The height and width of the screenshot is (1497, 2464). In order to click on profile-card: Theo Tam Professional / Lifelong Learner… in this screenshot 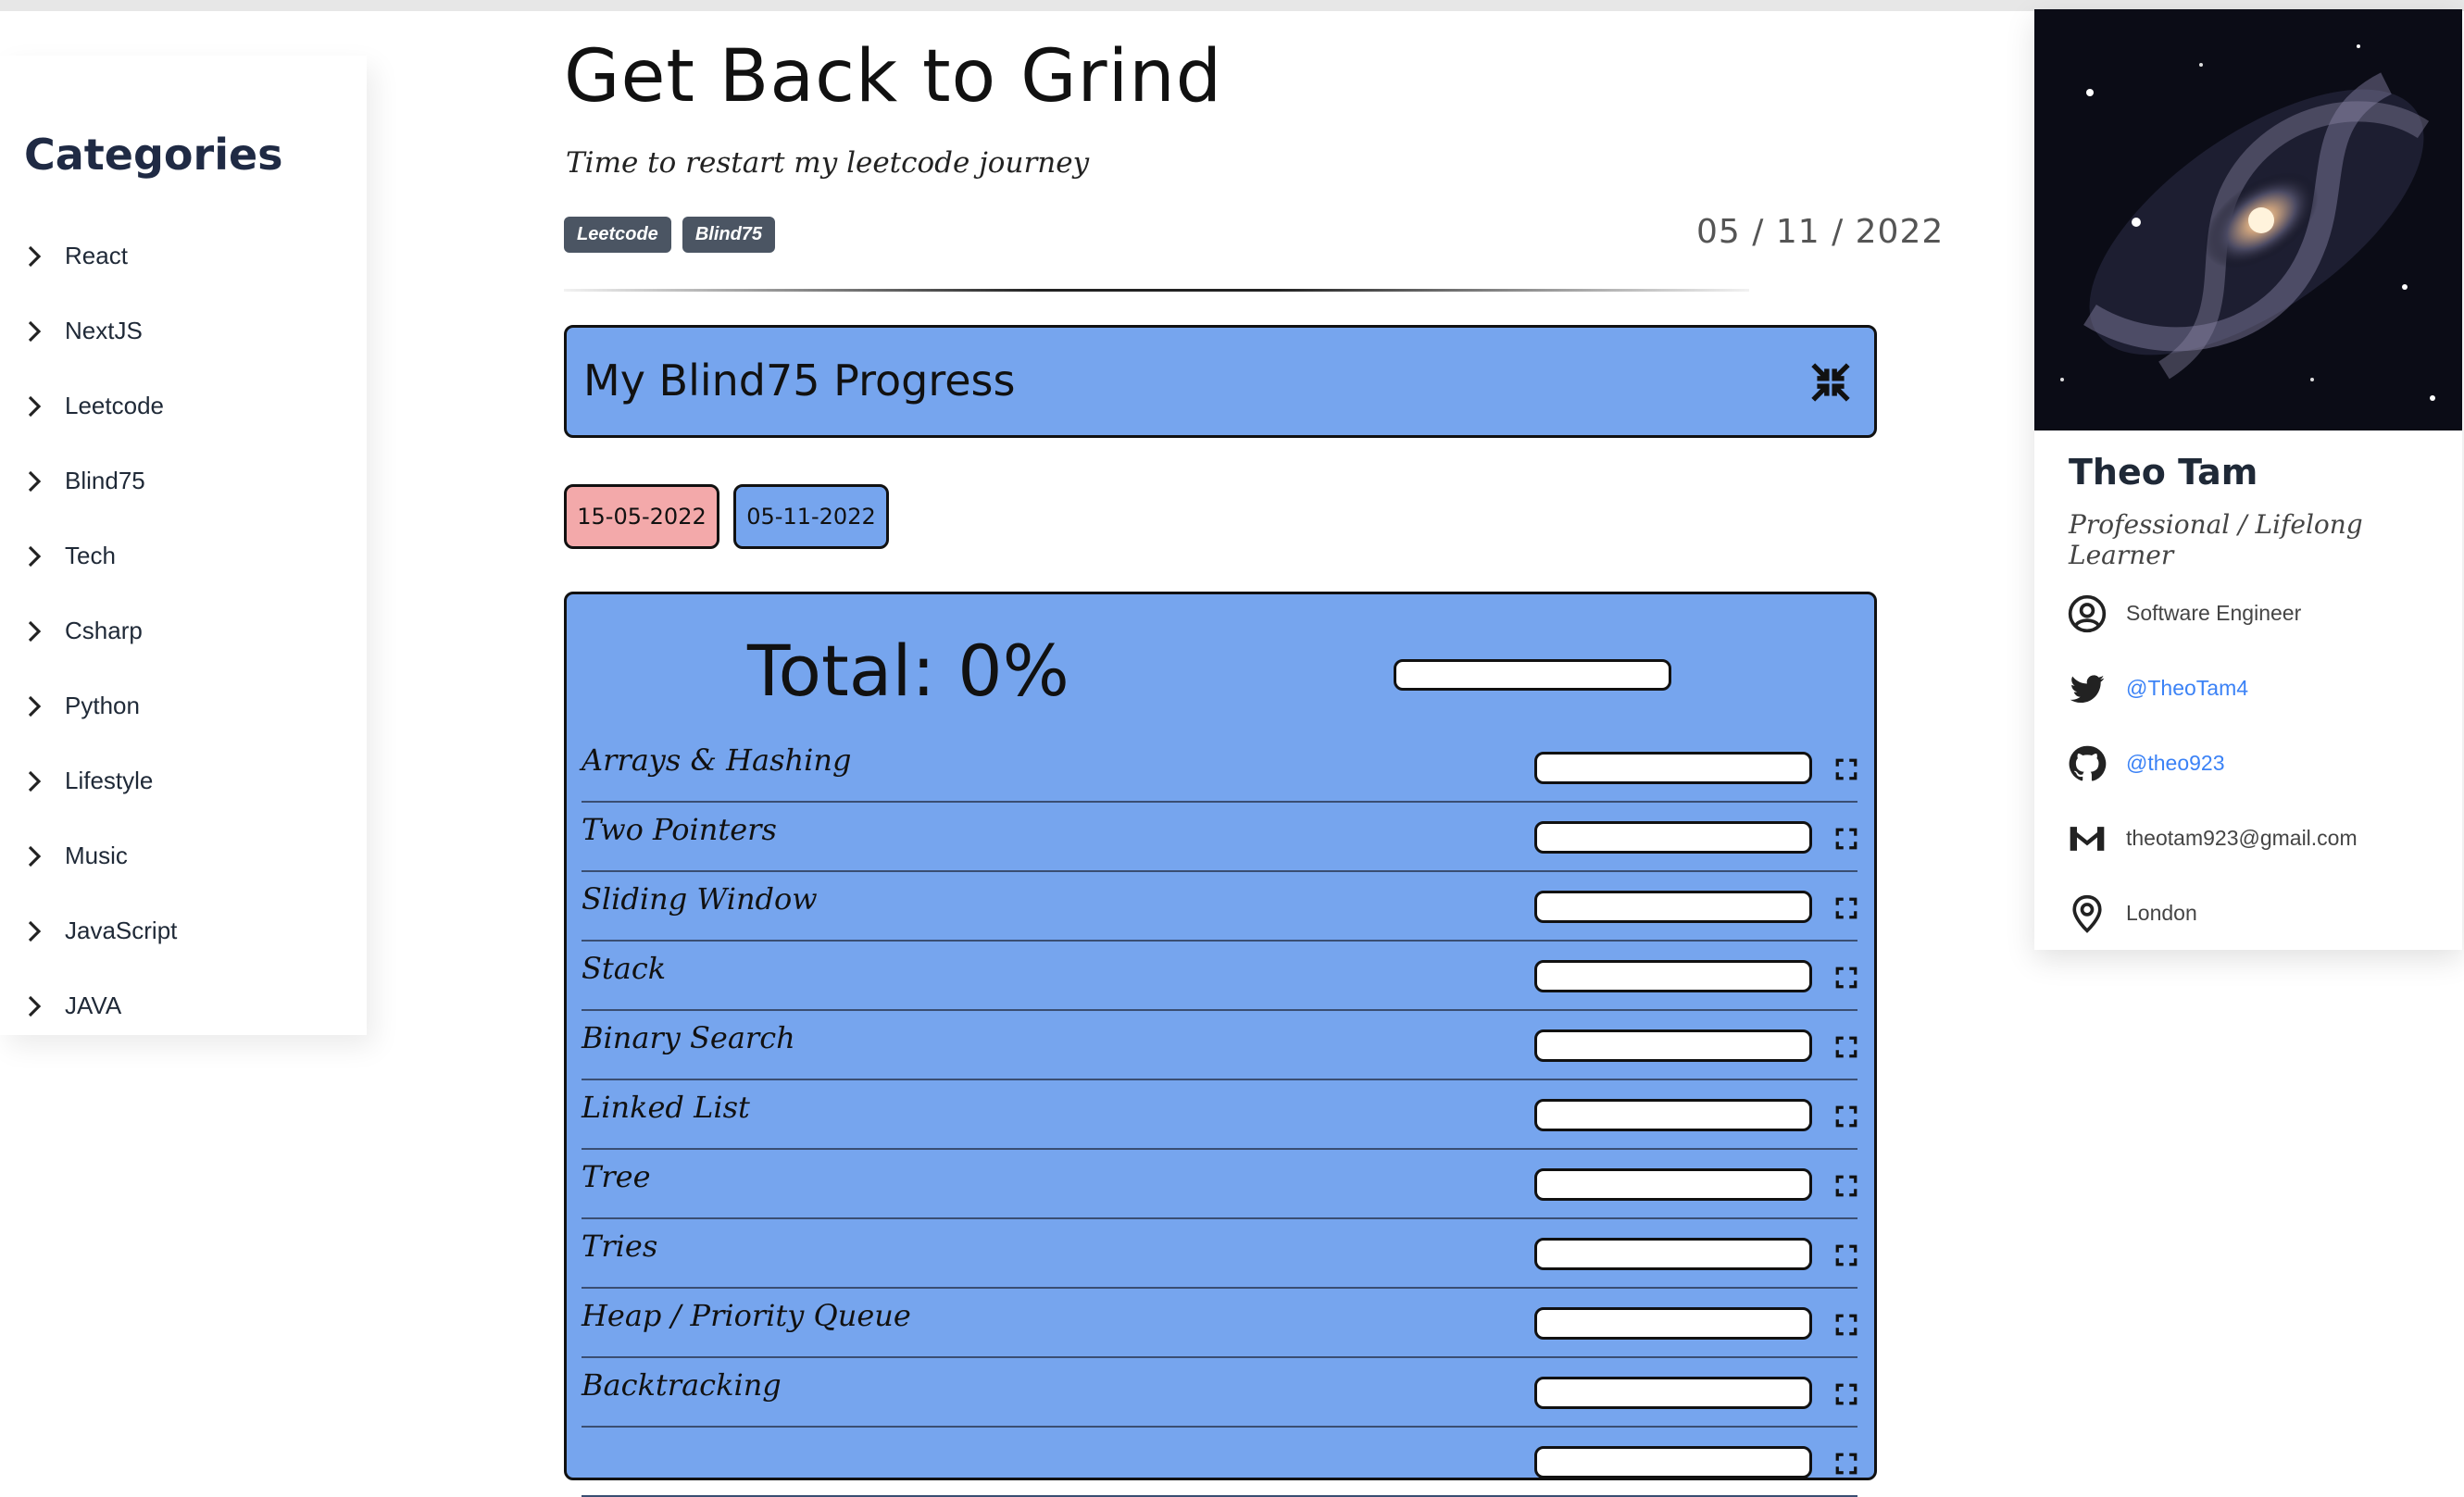, I will do `click(2248, 480)`.